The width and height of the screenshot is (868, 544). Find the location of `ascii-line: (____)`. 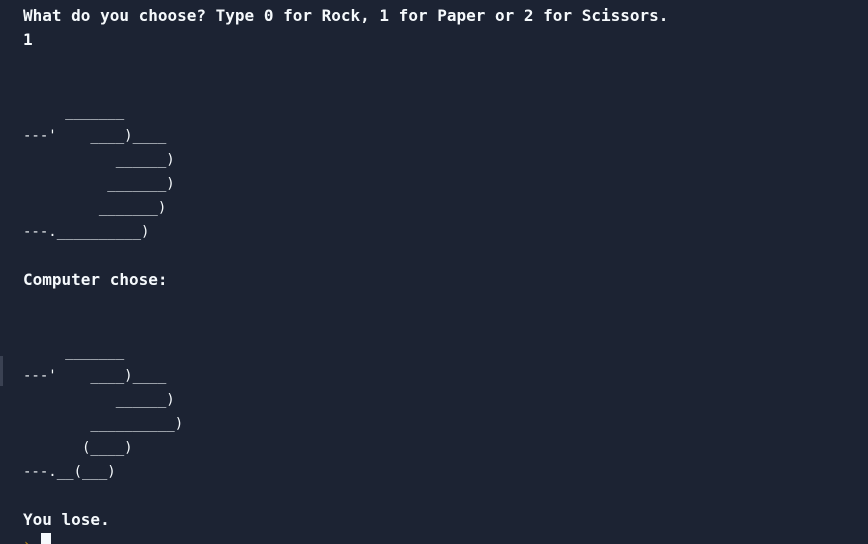

ascii-line: (____) is located at coordinates (78, 448).